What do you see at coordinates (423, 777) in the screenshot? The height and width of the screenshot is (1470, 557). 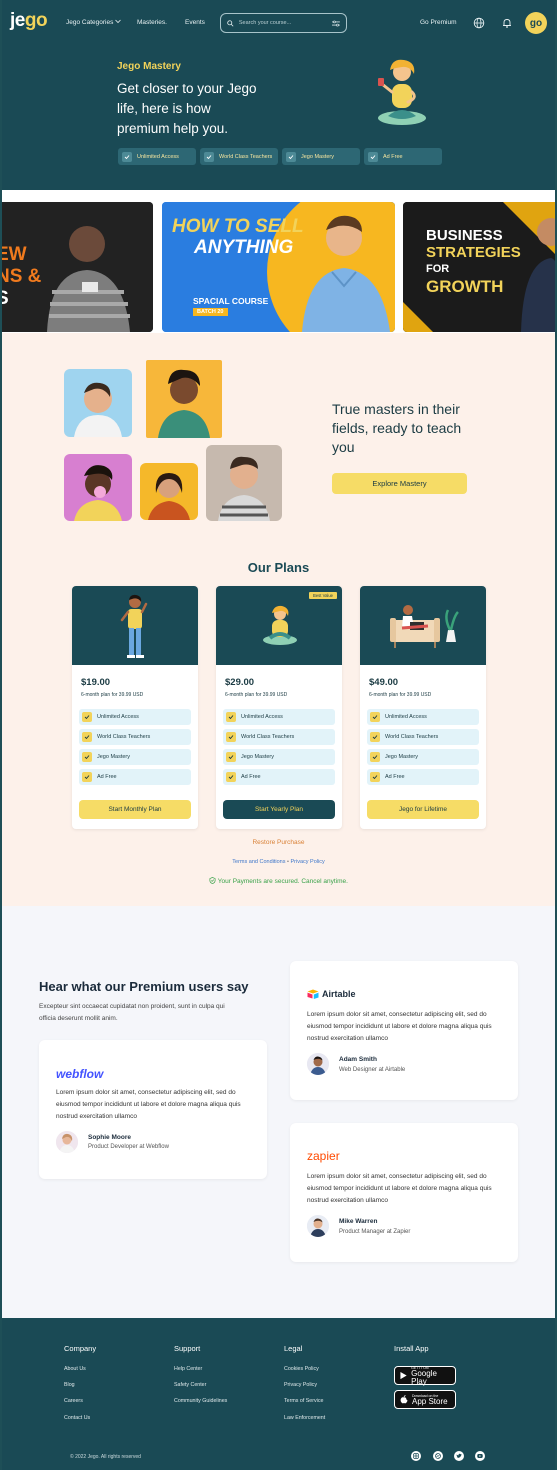 I see `plan-feature: Ad Free` at bounding box center [423, 777].